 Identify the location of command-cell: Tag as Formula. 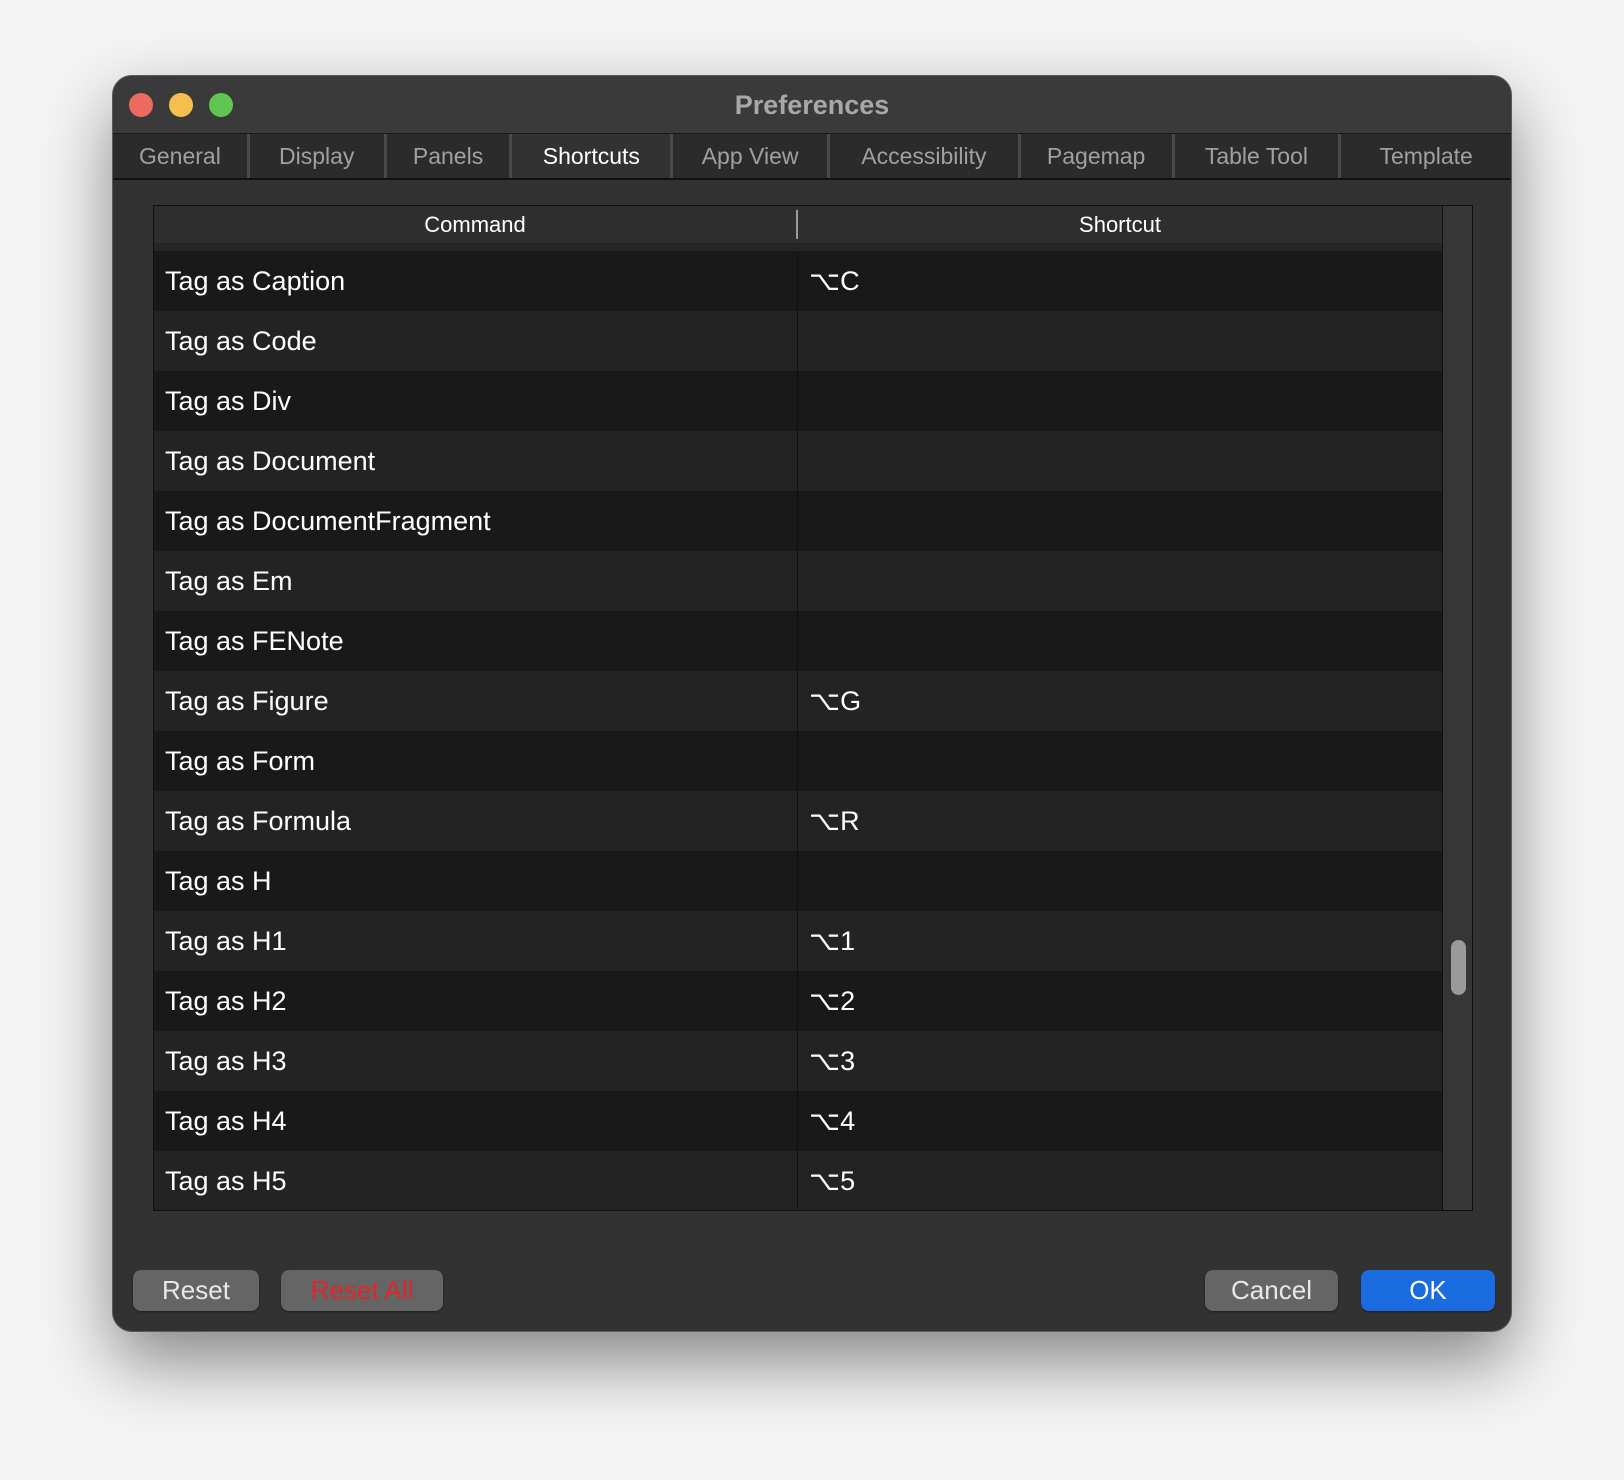
(476, 821).